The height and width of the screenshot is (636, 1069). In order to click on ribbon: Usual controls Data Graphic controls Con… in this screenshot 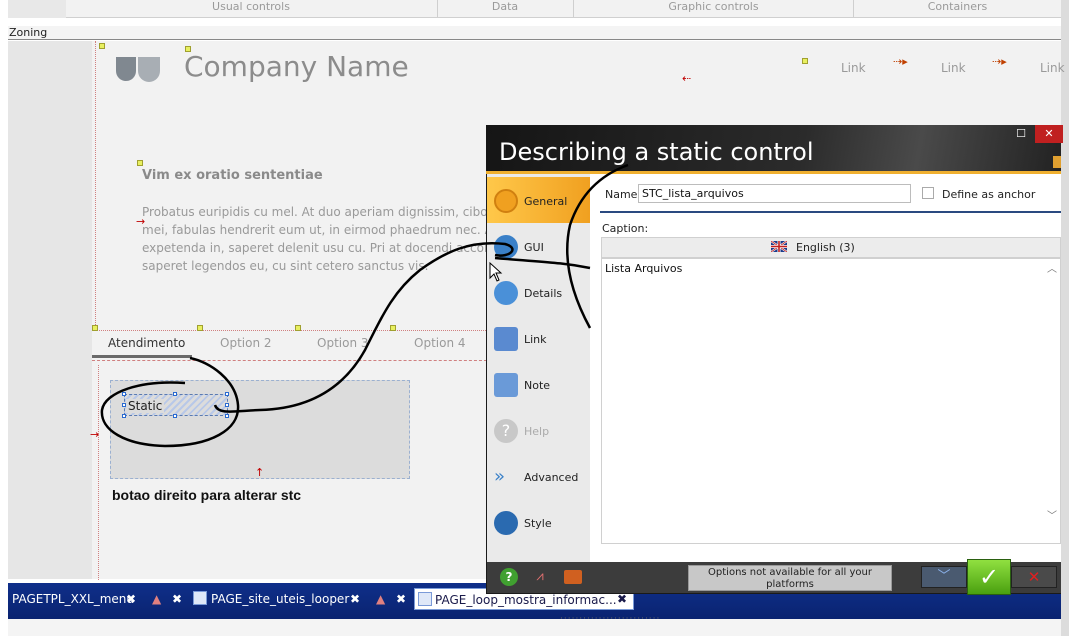, I will do `click(534, 9)`.